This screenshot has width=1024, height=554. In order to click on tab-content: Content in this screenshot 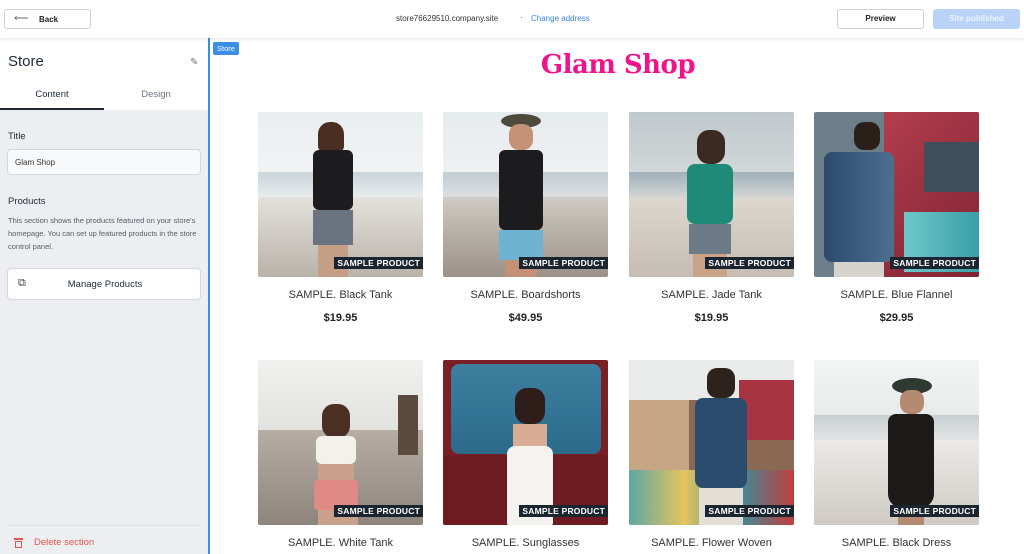, I will do `click(52, 99)`.